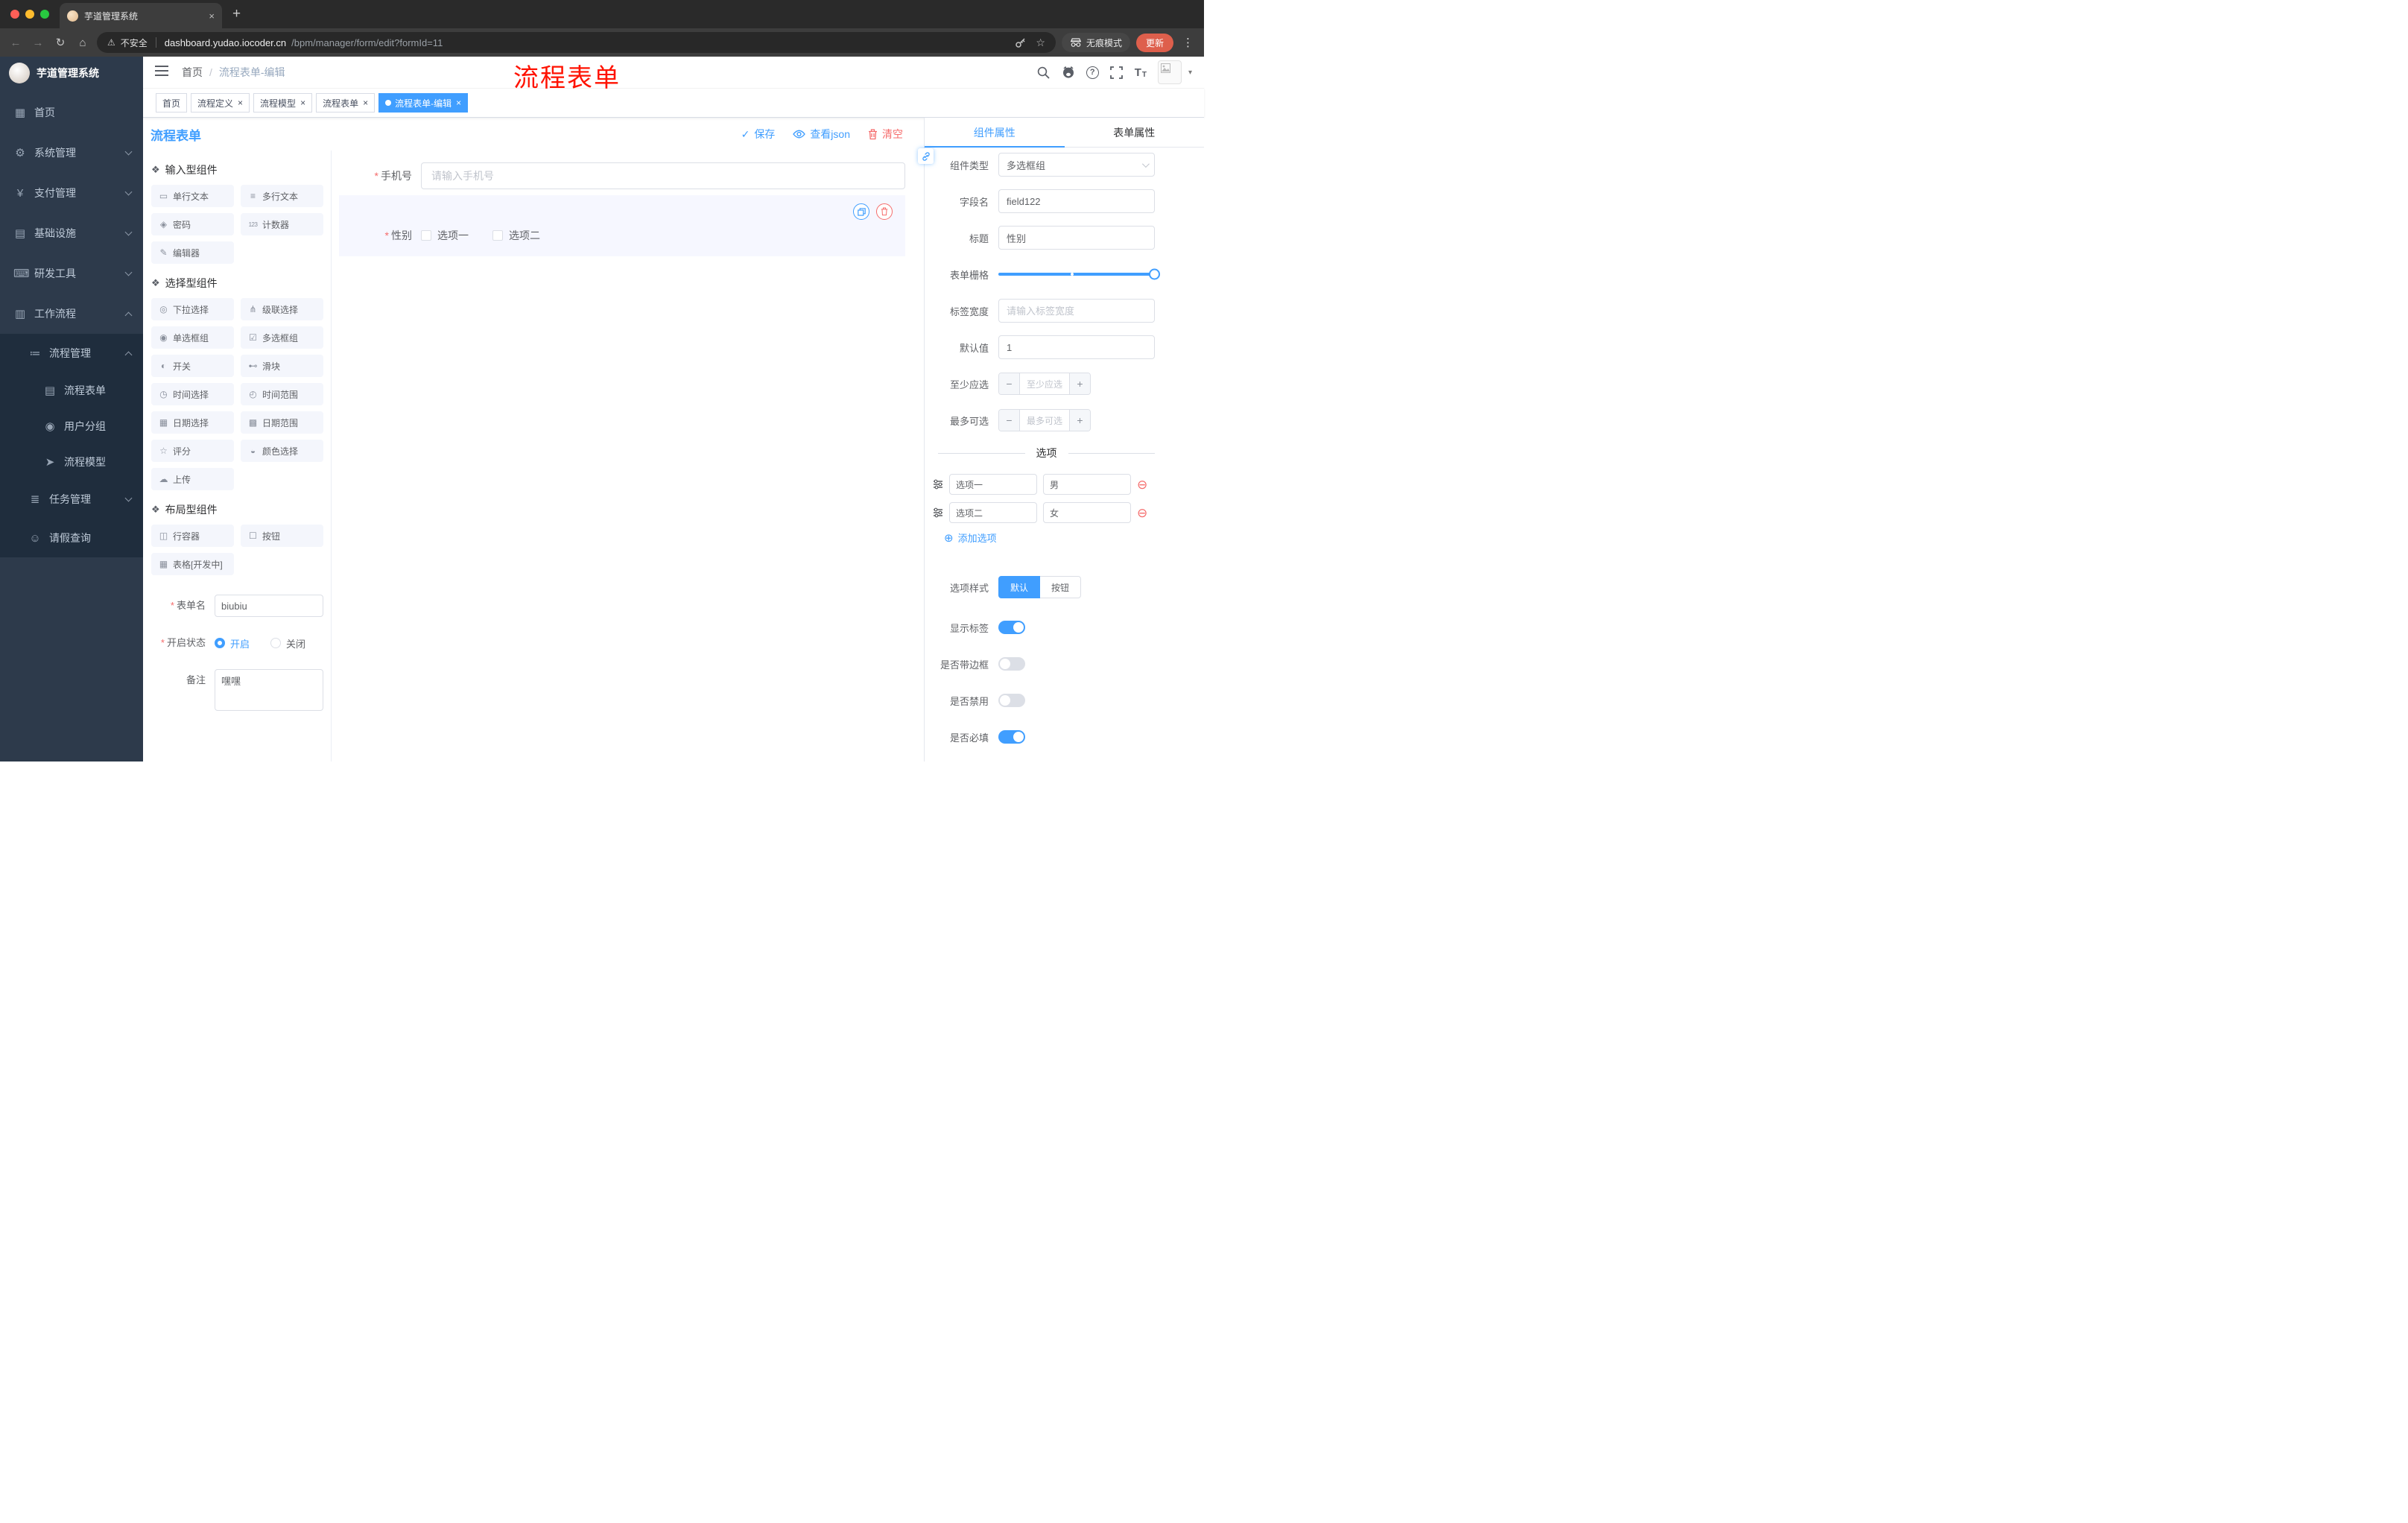  I want to click on style-default-button: 默认, so click(1019, 587).